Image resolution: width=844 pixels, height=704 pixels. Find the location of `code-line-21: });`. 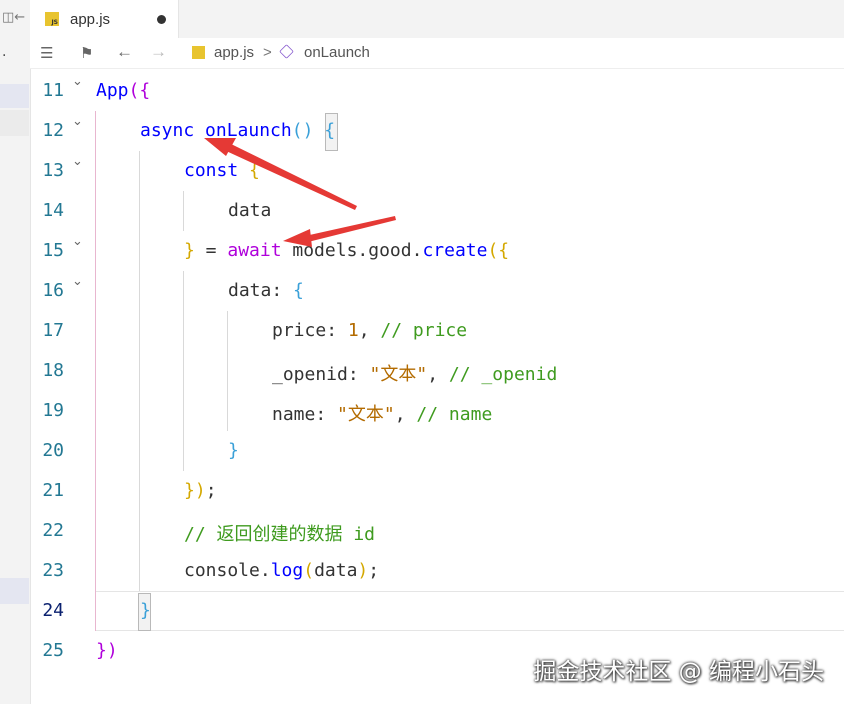

code-line-21: }); is located at coordinates (200, 492).